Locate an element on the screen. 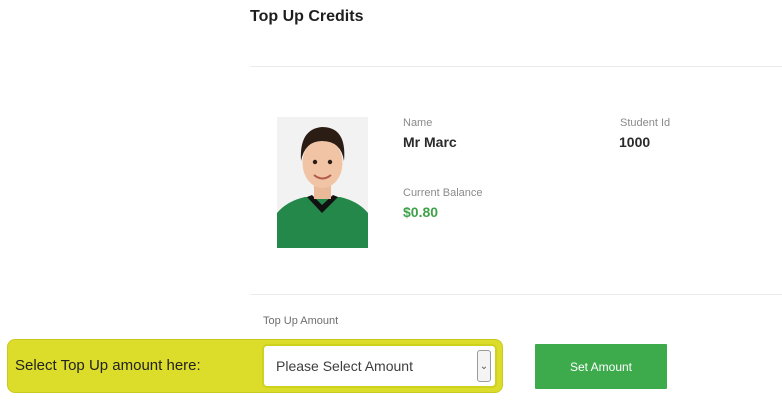 This screenshot has width=782, height=403. student-id-label: Student Id is located at coordinates (645, 123).